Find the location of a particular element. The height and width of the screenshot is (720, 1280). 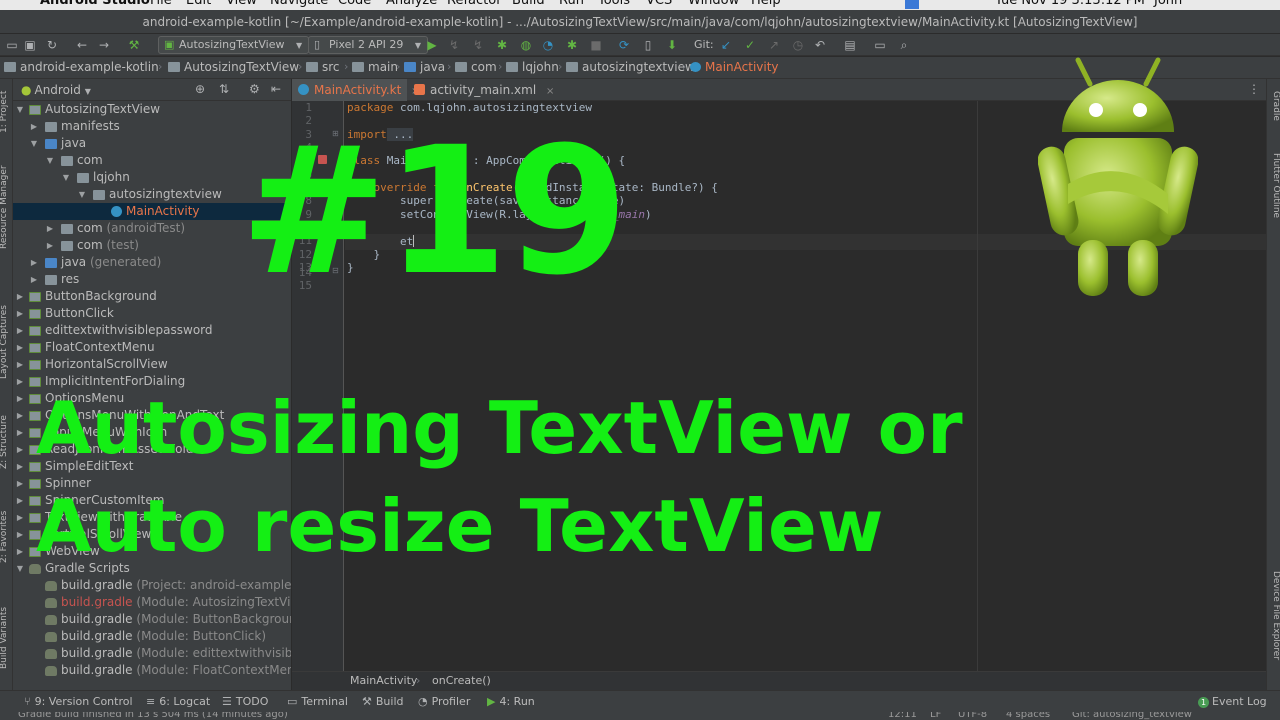

file-encoding: UTF-8 is located at coordinates (972, 716).